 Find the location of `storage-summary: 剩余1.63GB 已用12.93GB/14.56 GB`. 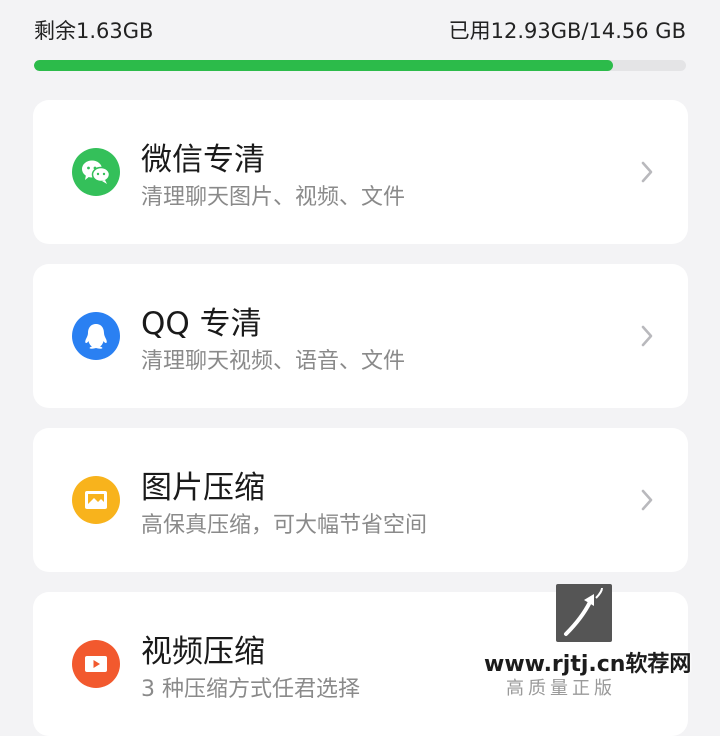

storage-summary: 剩余1.63GB 已用12.93GB/14.56 GB is located at coordinates (360, 30).